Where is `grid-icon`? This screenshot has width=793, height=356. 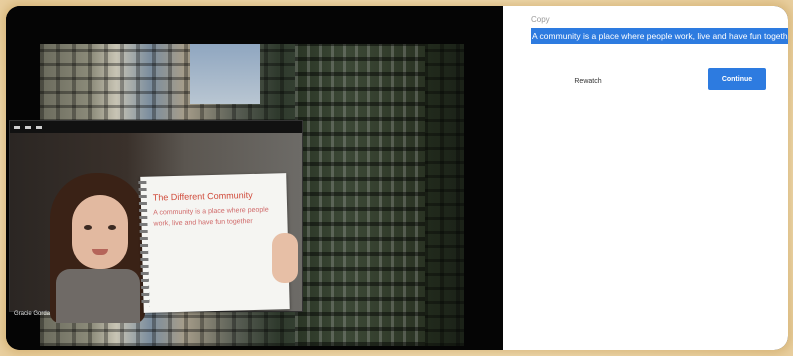
grid-icon is located at coordinates (28, 127).